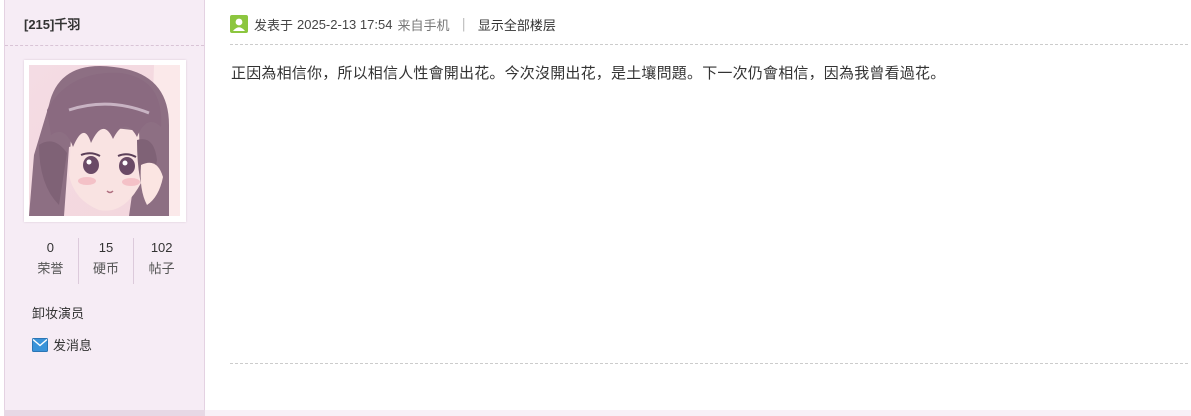 The width and height of the screenshot is (1191, 416). I want to click on stat-coins: 15 硬币, so click(105, 261).